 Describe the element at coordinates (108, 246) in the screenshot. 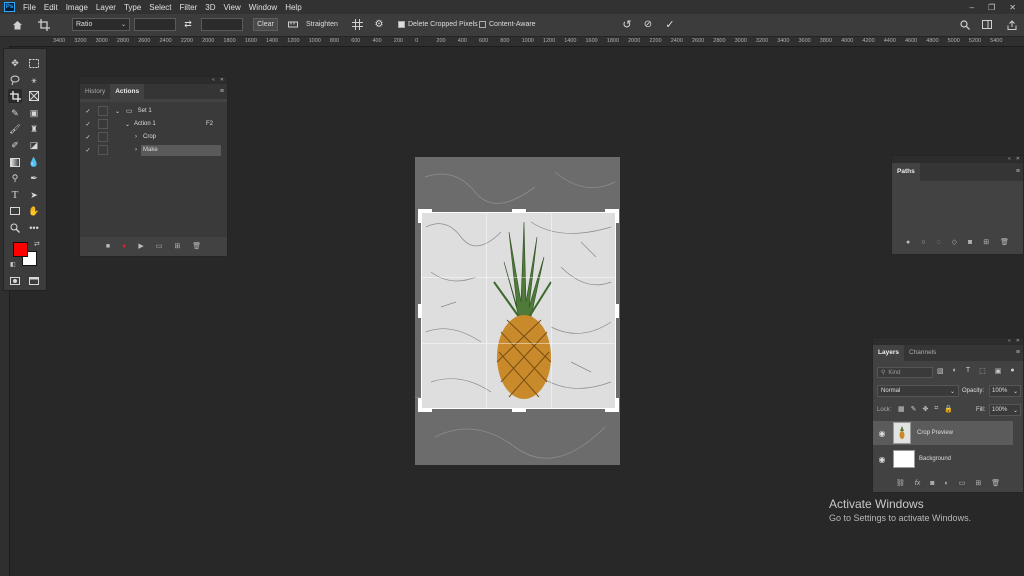

I see `stop-icon: ■` at that location.